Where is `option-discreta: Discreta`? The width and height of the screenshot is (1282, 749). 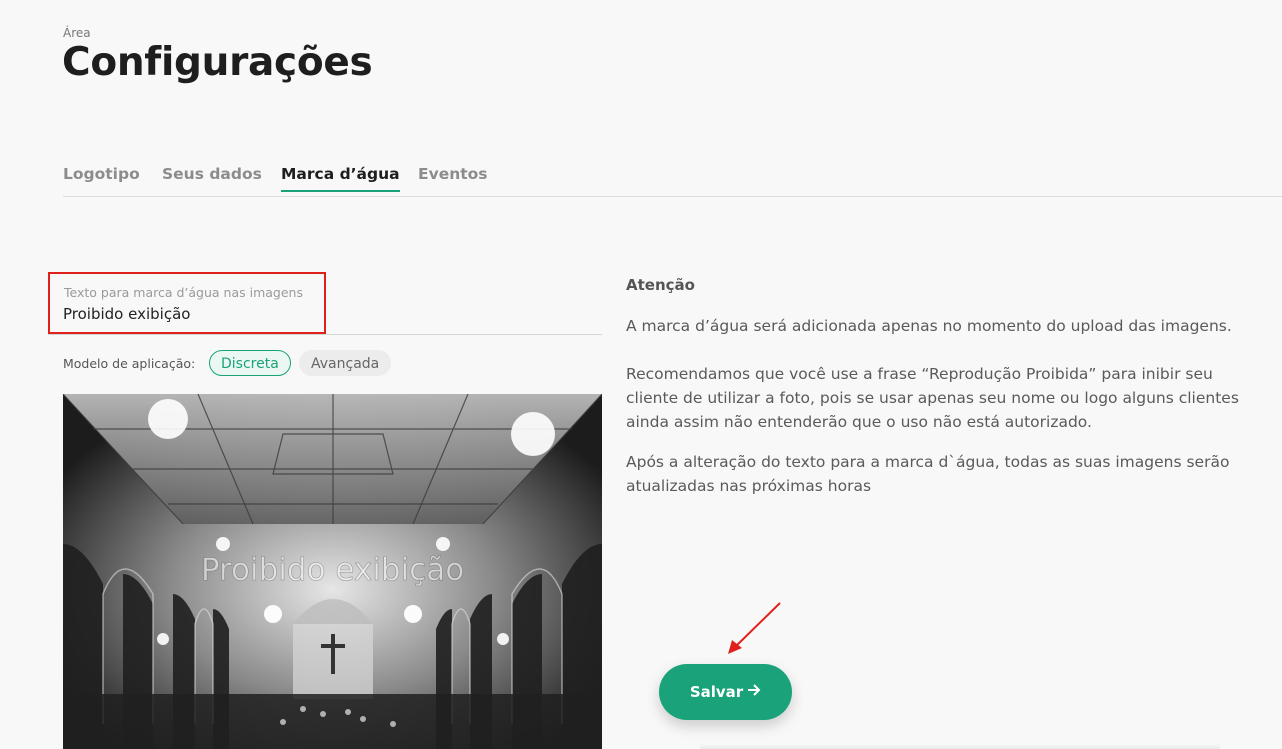 option-discreta: Discreta is located at coordinates (250, 363).